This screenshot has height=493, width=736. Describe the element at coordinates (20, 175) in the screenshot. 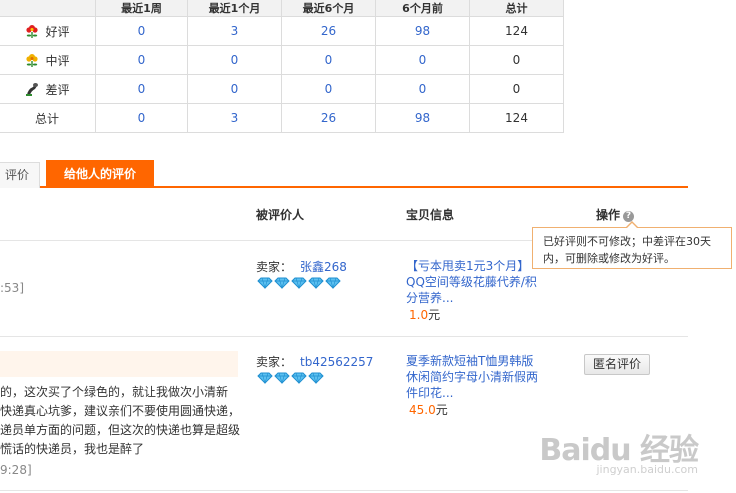

I see `tab-received-reviews: 评价` at that location.